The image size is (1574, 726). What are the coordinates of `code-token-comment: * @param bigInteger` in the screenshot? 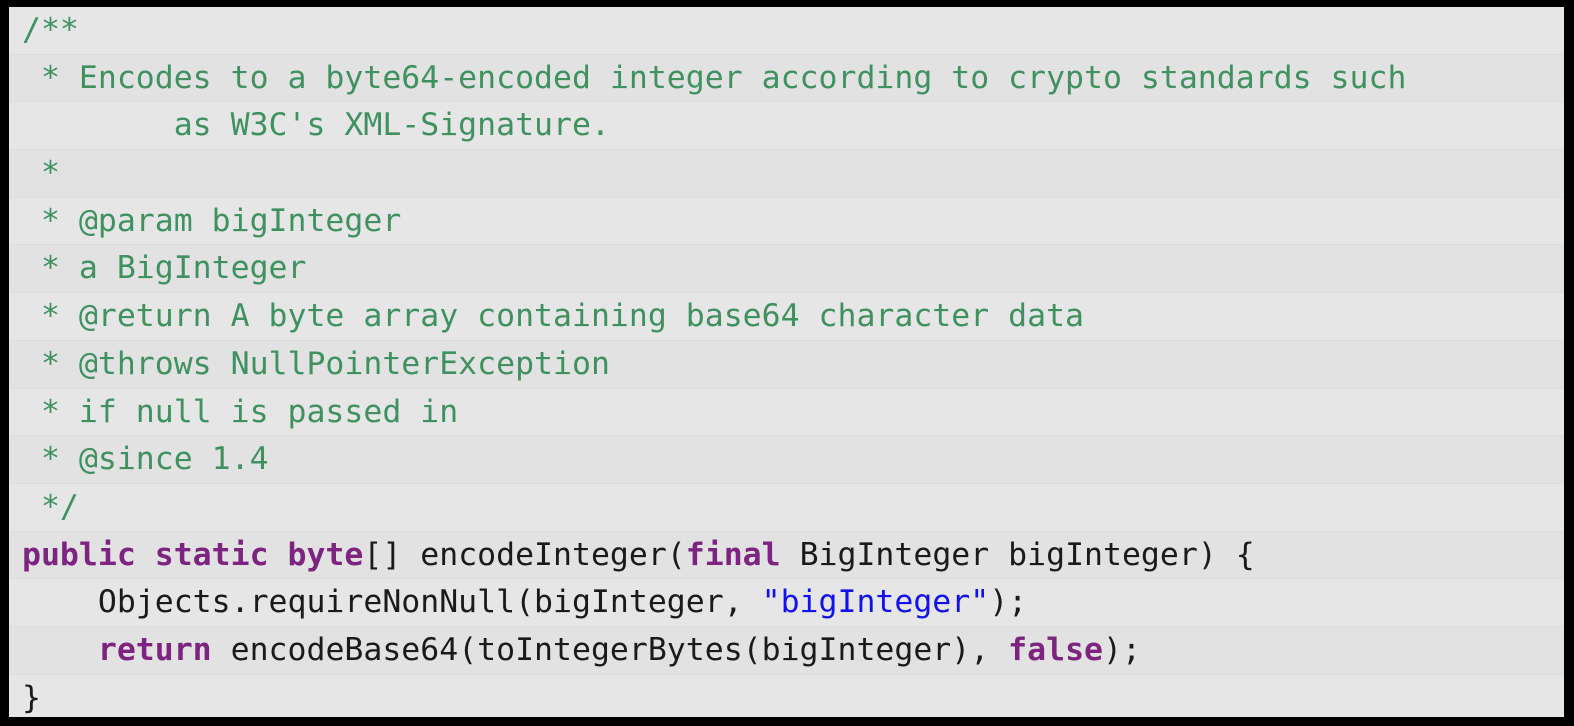 It's located at (212, 220).